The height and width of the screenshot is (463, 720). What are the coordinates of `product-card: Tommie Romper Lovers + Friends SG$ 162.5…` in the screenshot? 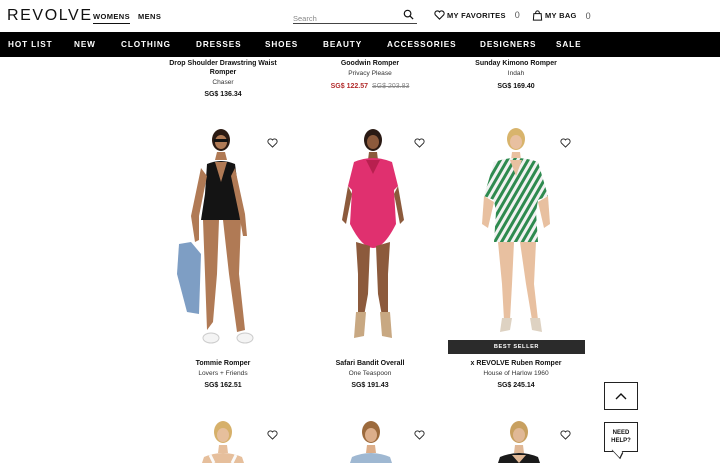 It's located at (223, 374).